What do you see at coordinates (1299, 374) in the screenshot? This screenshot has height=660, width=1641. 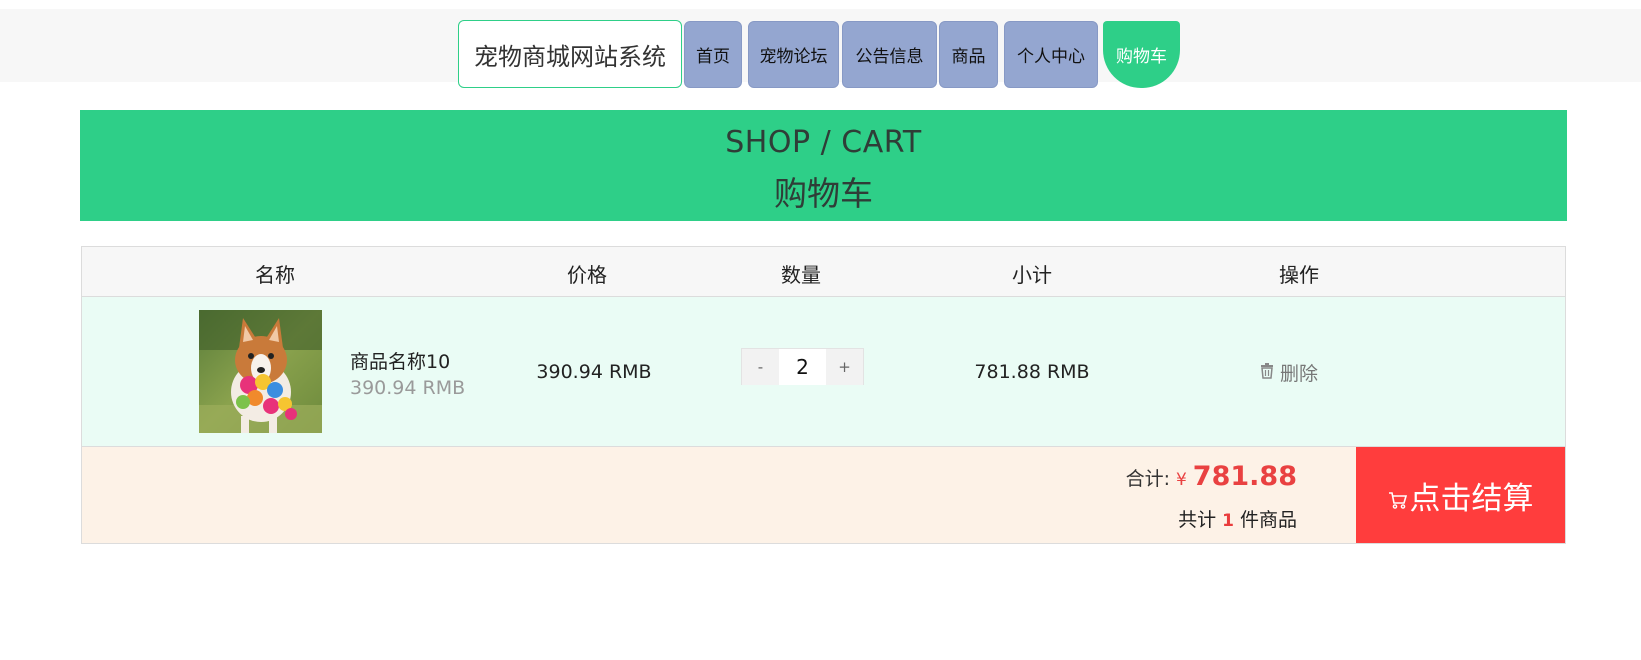 I see `delete-label: 删除` at bounding box center [1299, 374].